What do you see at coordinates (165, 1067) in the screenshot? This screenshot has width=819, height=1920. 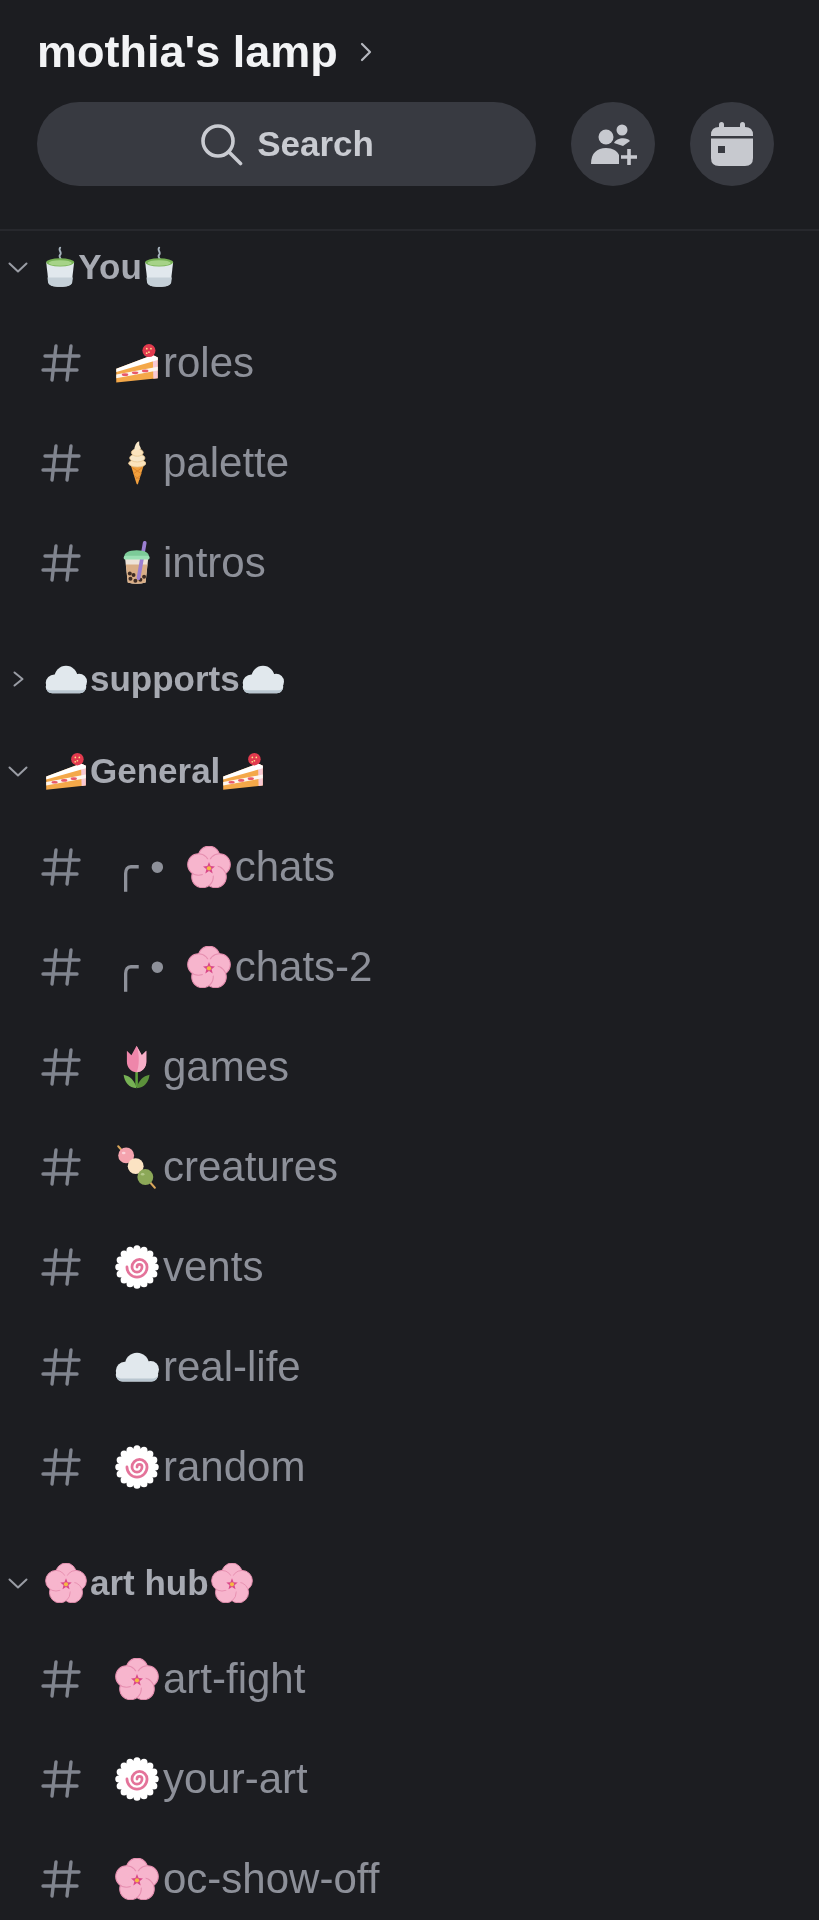 I see `channel-item: games` at bounding box center [165, 1067].